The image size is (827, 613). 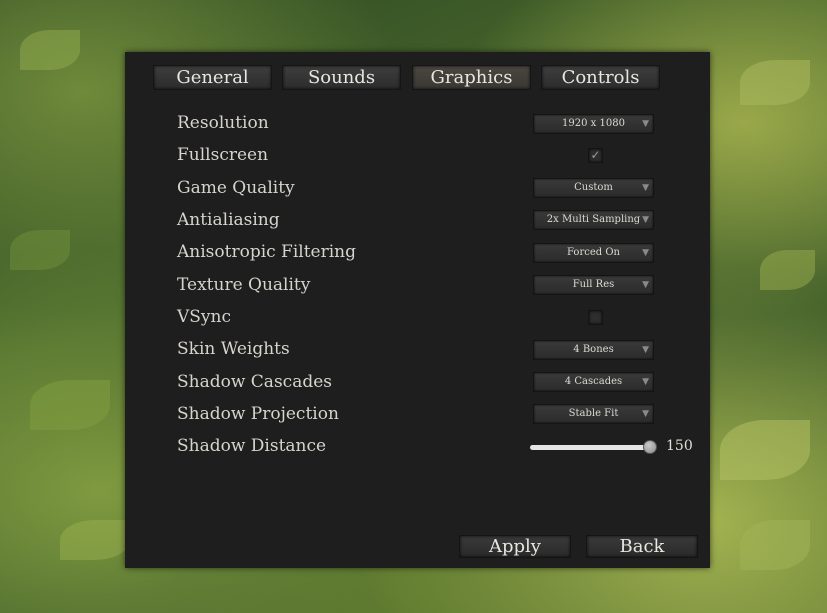 I want to click on game-quality-dropdown: Custom ▼, so click(x=593, y=188).